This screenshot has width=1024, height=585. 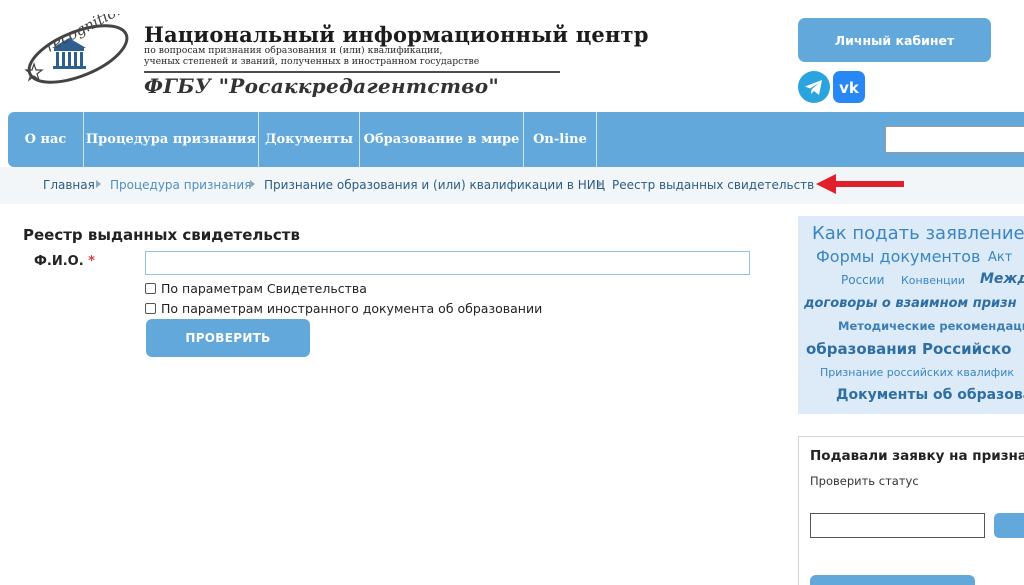 What do you see at coordinates (447, 263) in the screenshot?
I see `fio-input` at bounding box center [447, 263].